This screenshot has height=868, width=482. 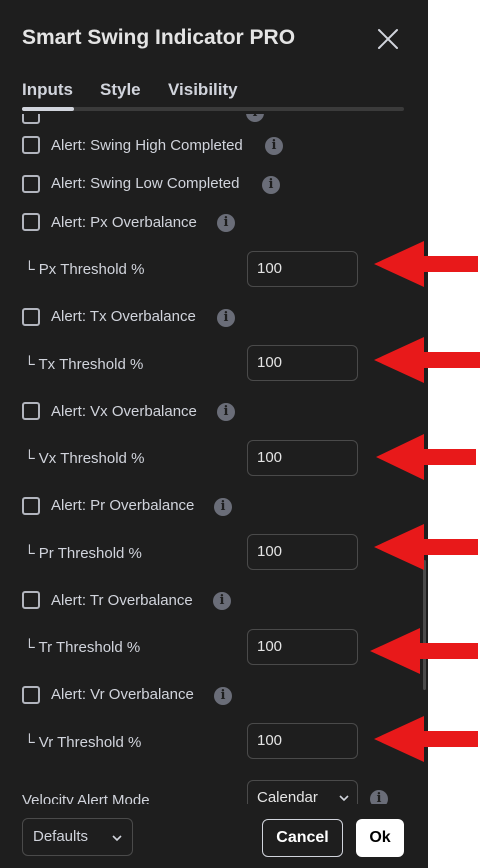 What do you see at coordinates (31, 317) in the screenshot?
I see `alert-tx-checkbox` at bounding box center [31, 317].